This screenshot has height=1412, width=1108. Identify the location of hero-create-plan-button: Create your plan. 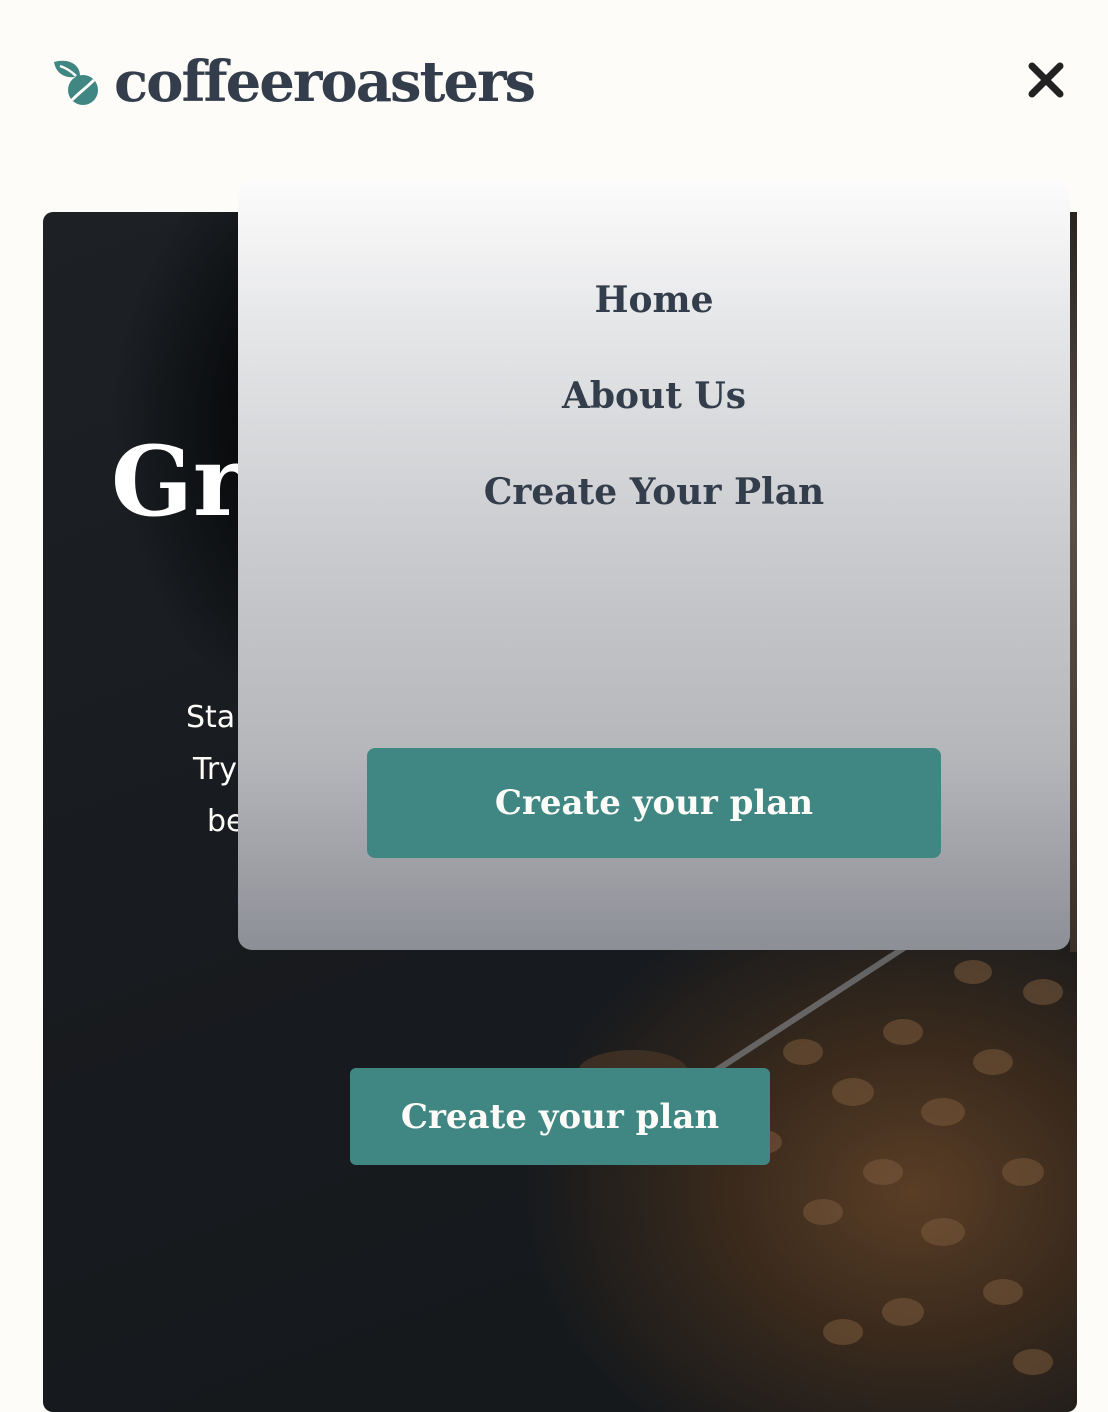
(560, 1116).